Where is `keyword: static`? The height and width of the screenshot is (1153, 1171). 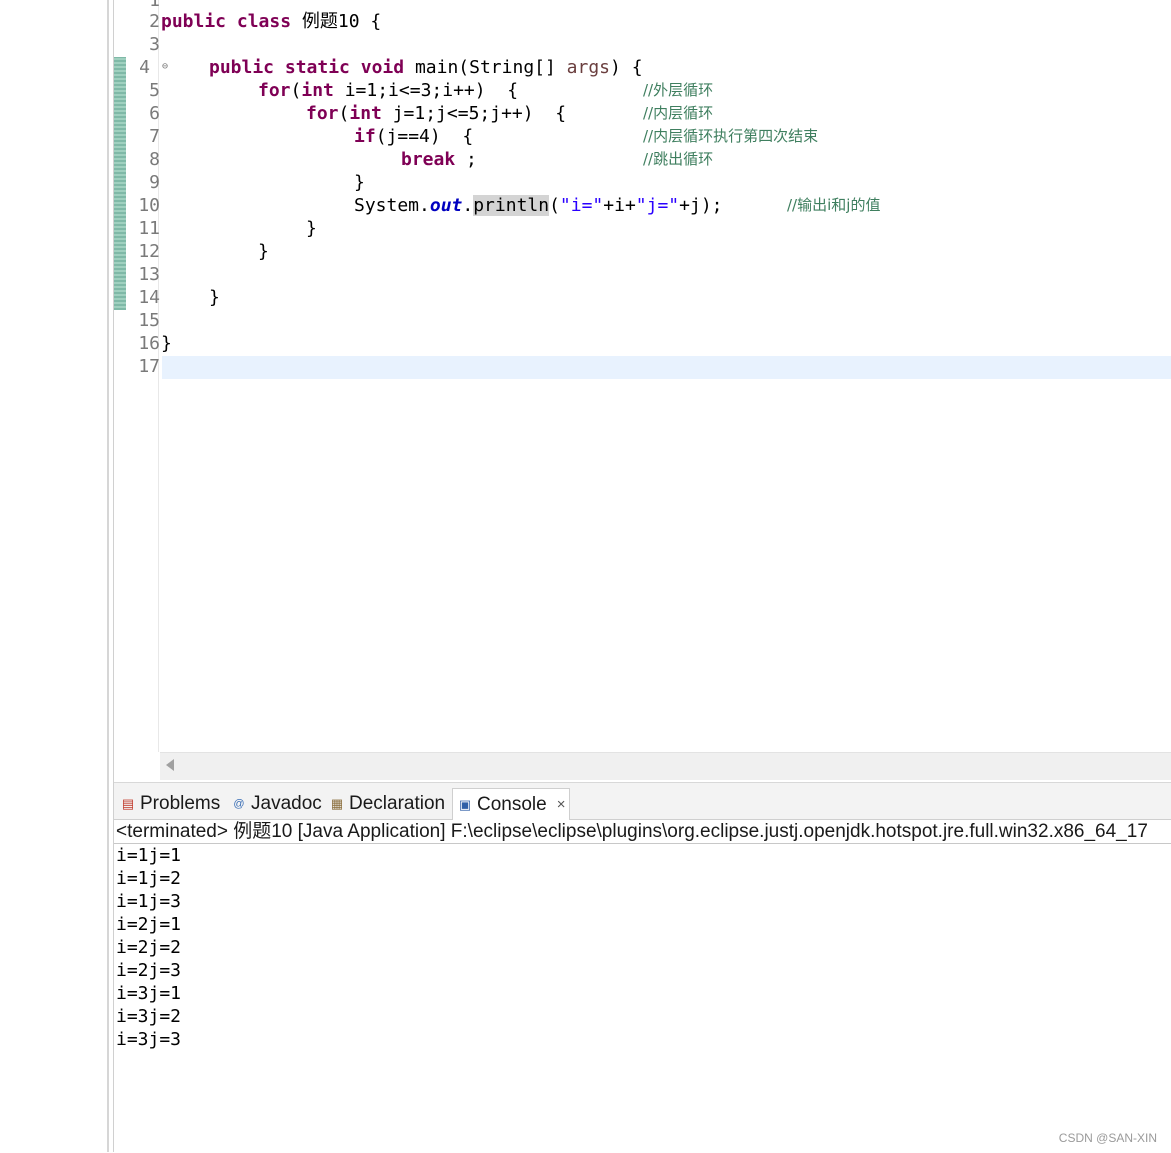
keyword: static is located at coordinates (317, 67).